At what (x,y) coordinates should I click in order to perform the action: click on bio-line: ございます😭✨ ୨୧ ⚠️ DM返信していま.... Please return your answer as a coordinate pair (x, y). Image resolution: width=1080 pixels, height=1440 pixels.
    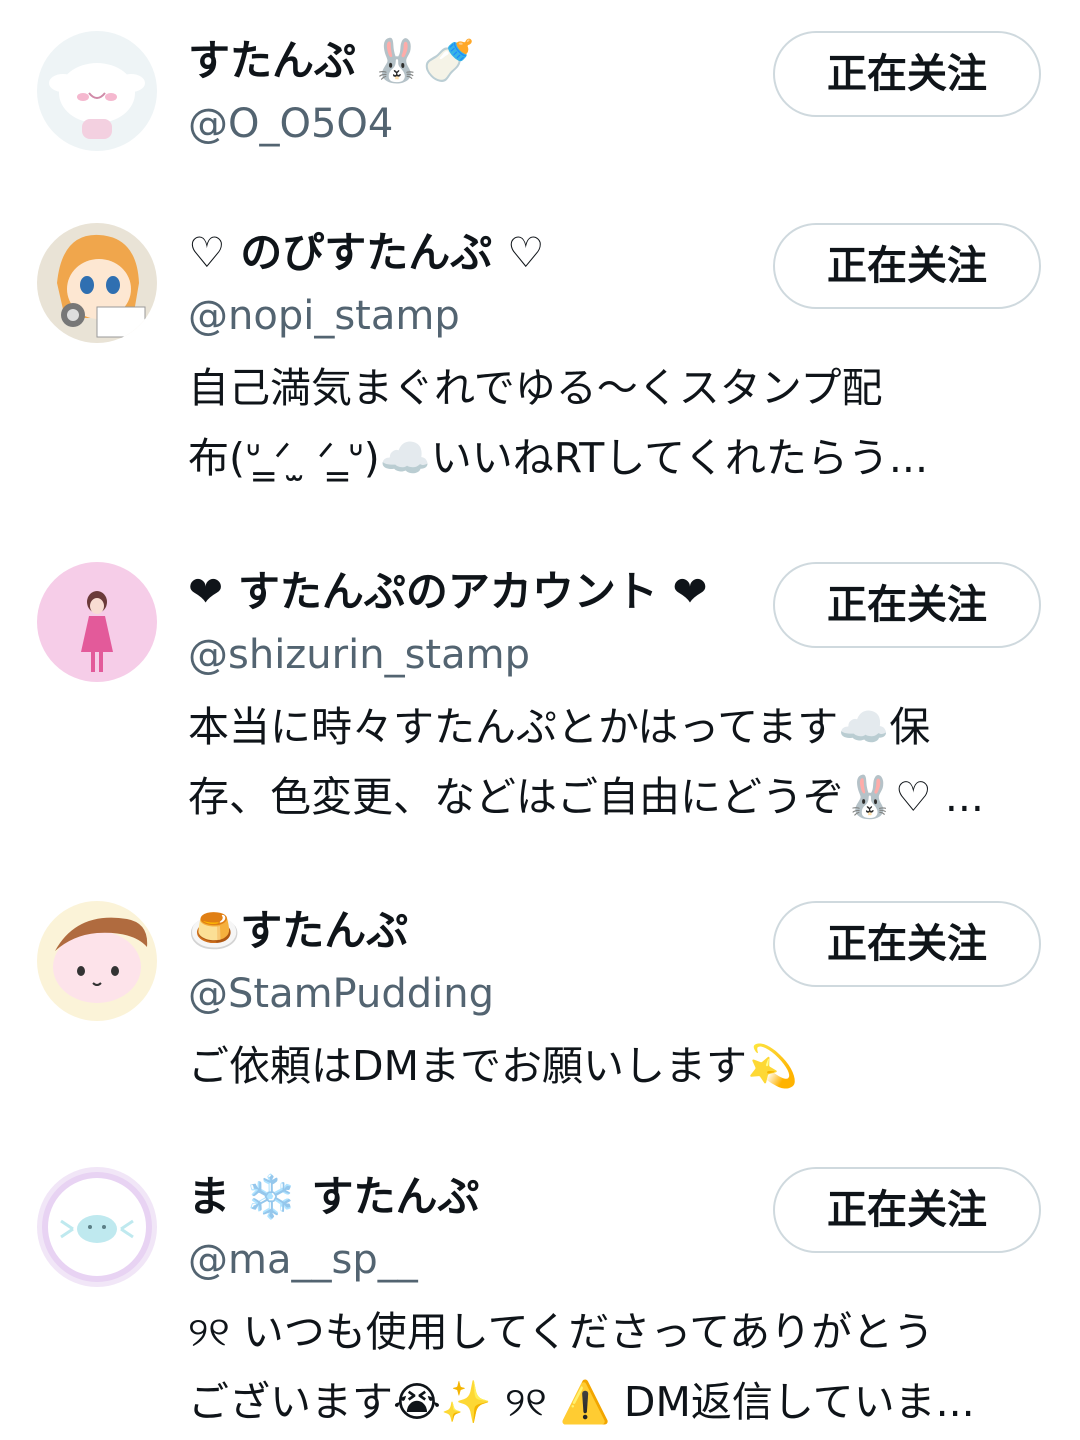
    Looking at the image, I should click on (581, 1402).